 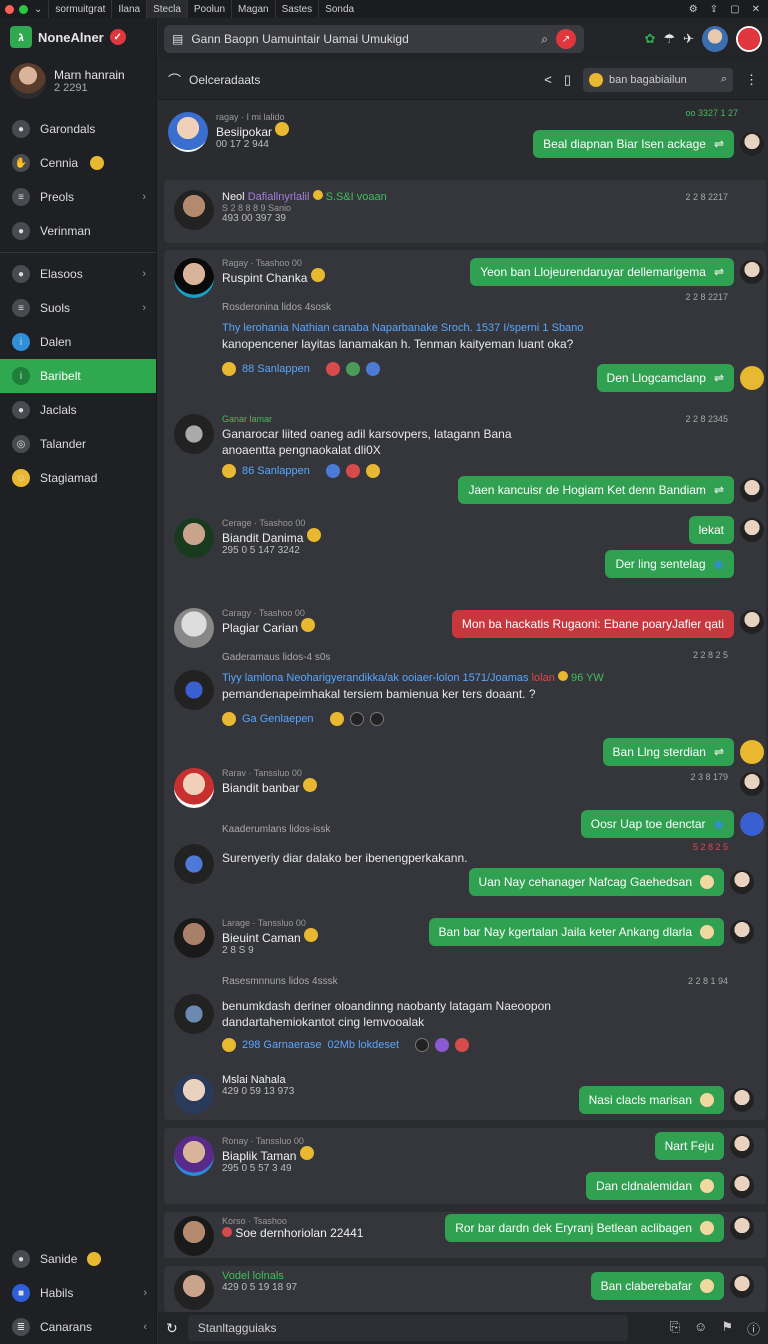 I want to click on more-icon: ⋮, so click(x=751, y=80).